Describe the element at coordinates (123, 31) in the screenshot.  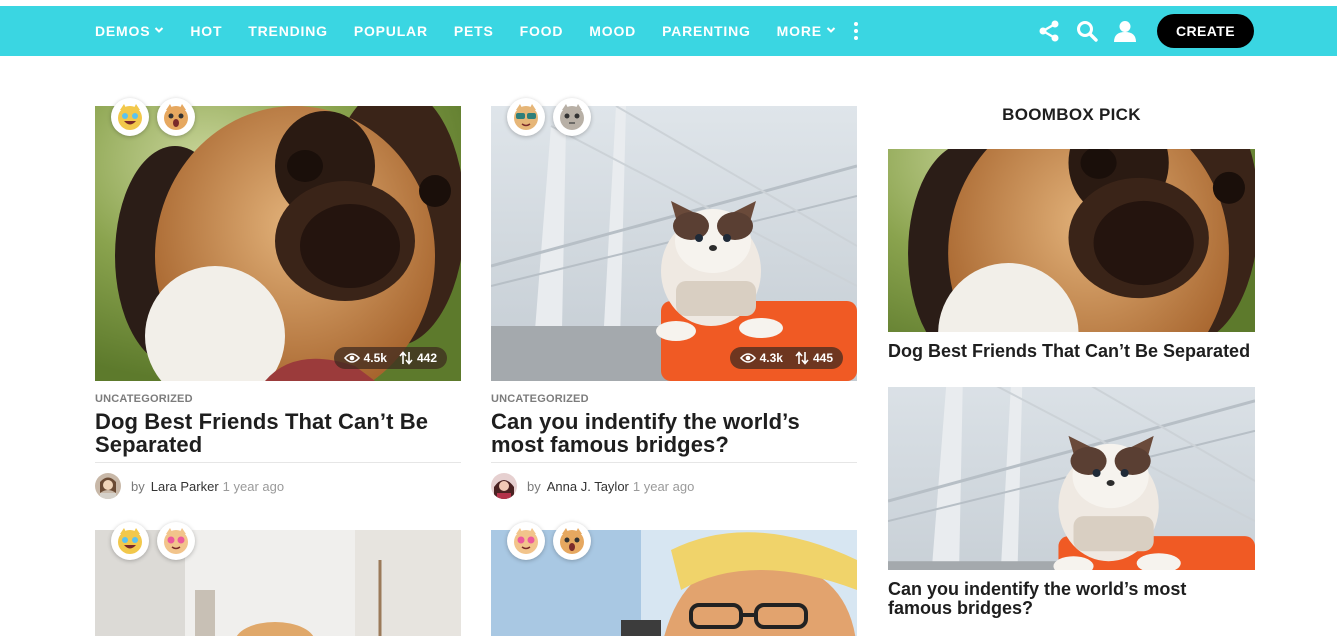
I see `nav-item-label: DEMOS` at that location.